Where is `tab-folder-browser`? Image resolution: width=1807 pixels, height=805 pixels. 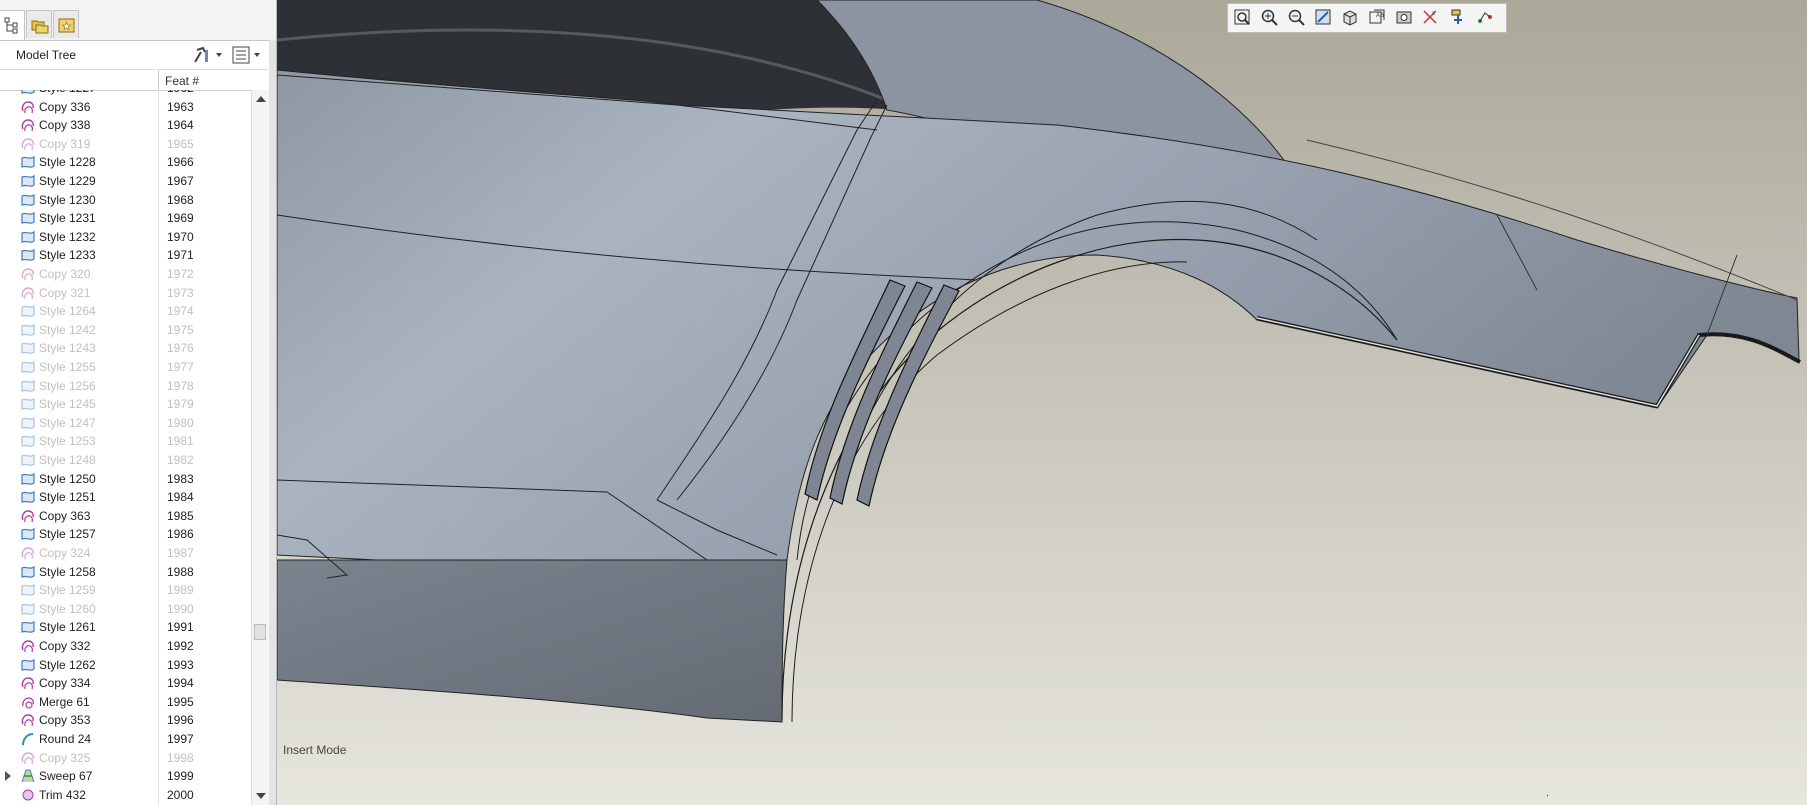 tab-folder-browser is located at coordinates (39, 24).